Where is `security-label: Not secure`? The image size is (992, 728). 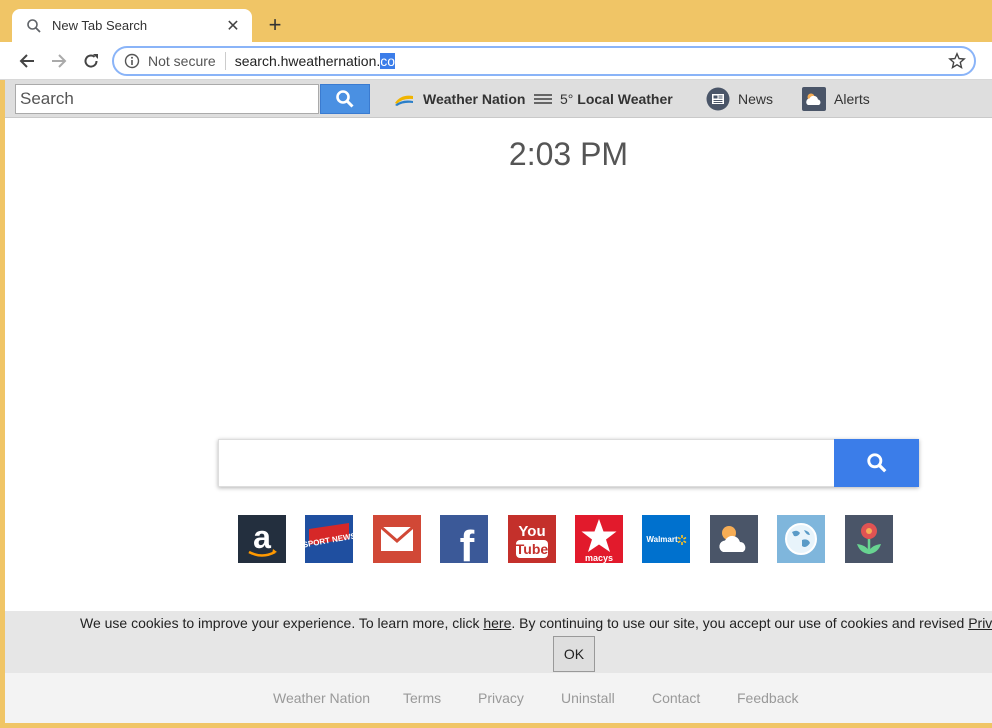 security-label: Not secure is located at coordinates (182, 61).